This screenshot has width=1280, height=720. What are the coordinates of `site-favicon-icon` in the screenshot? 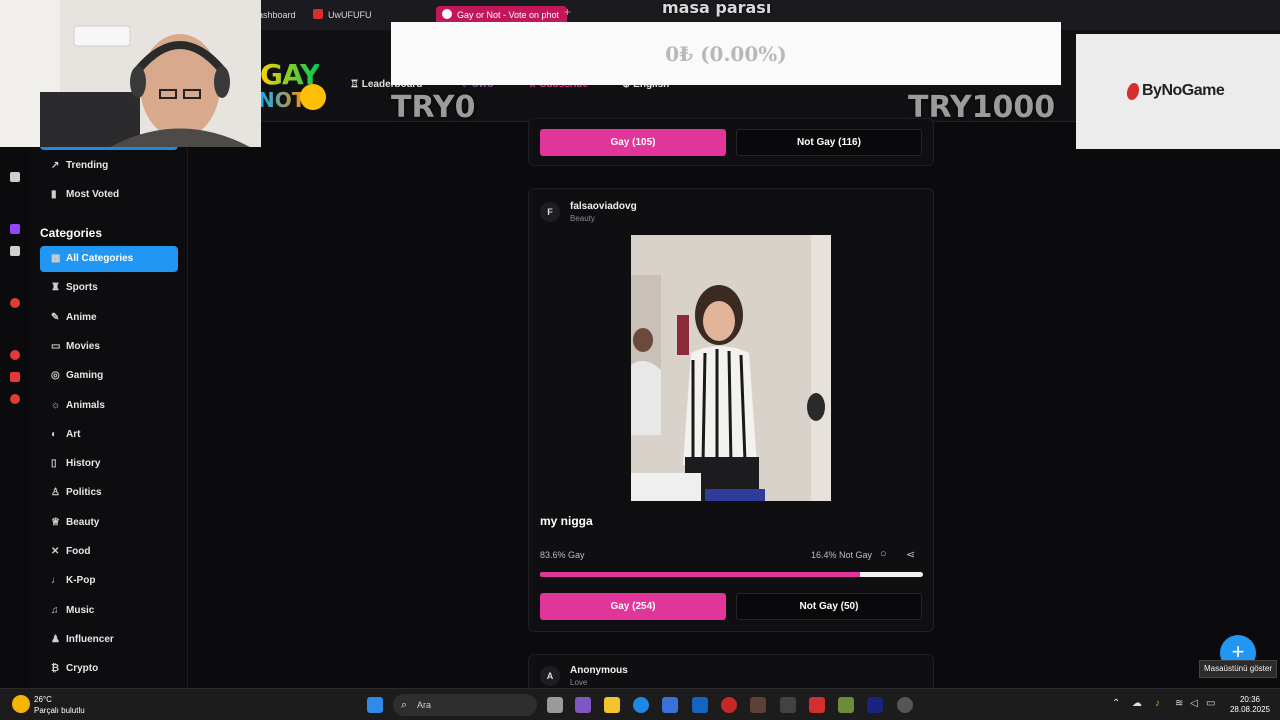 It's located at (447, 14).